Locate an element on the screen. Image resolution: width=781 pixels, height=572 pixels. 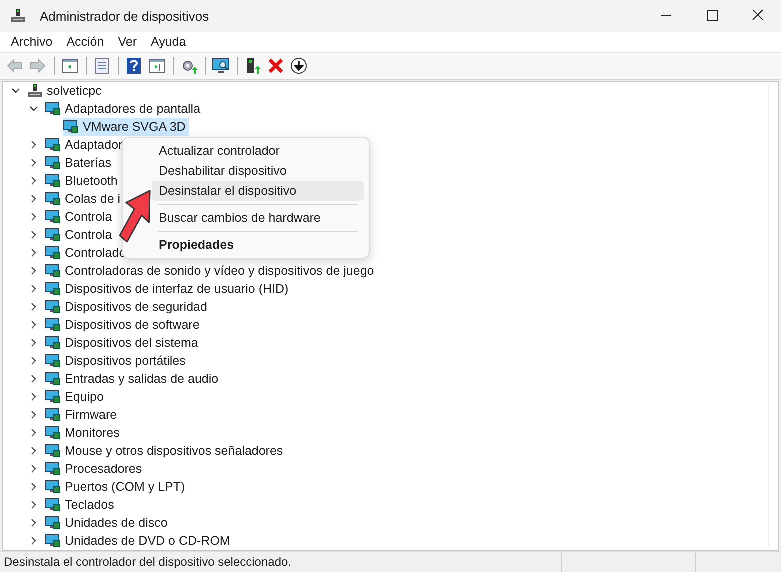
context-menu-item: Actualizar controlador is located at coordinates (258, 151).